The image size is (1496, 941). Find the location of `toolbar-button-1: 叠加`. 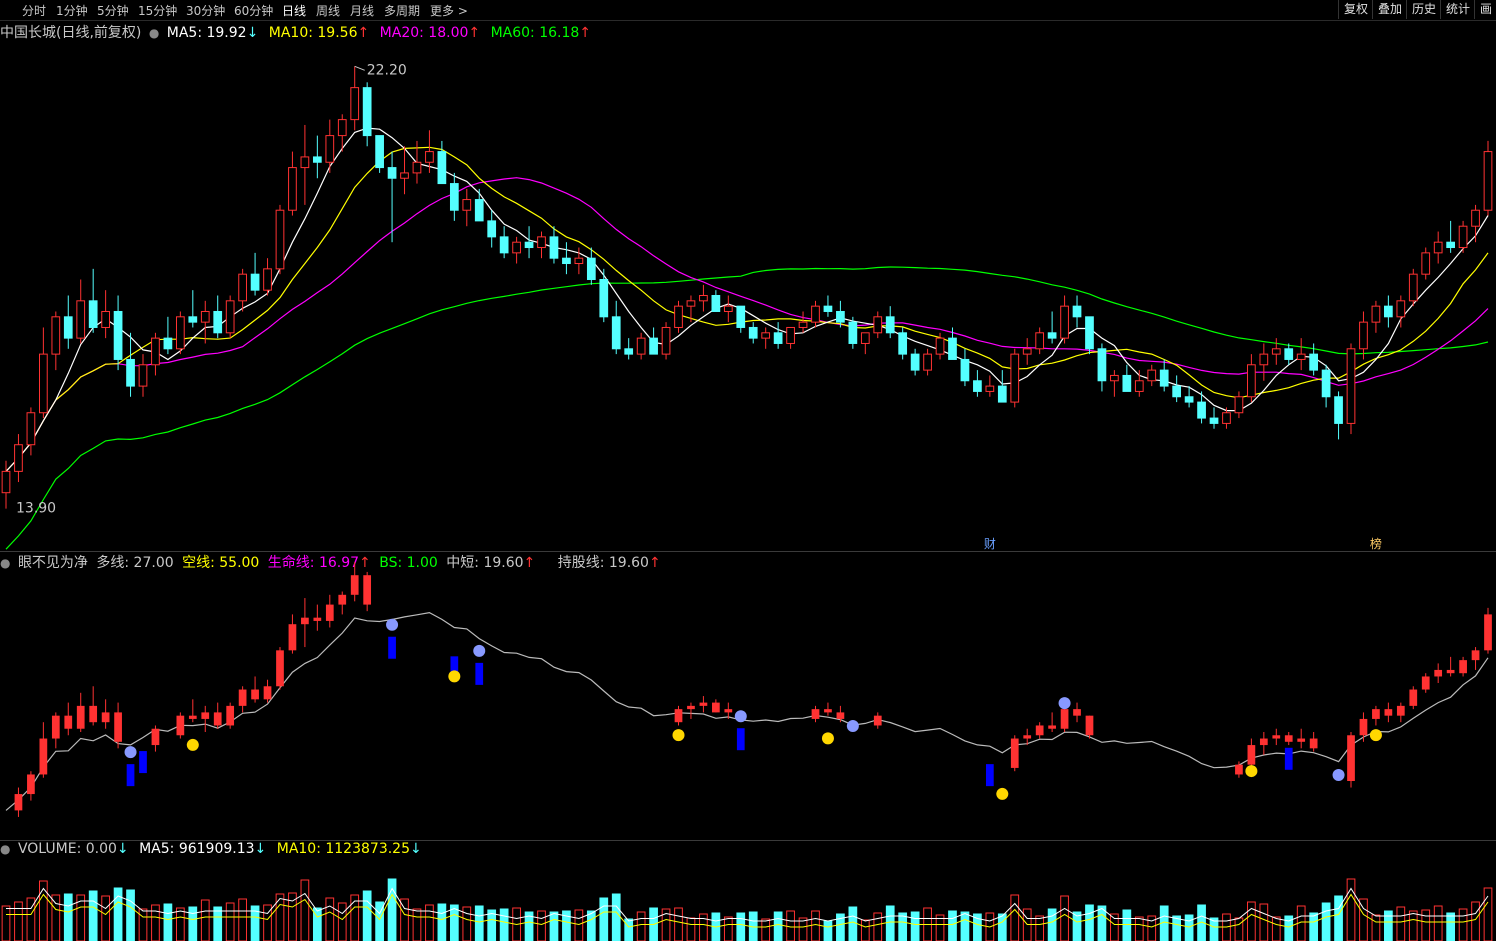

toolbar-button-1: 叠加 is located at coordinates (1389, 9).